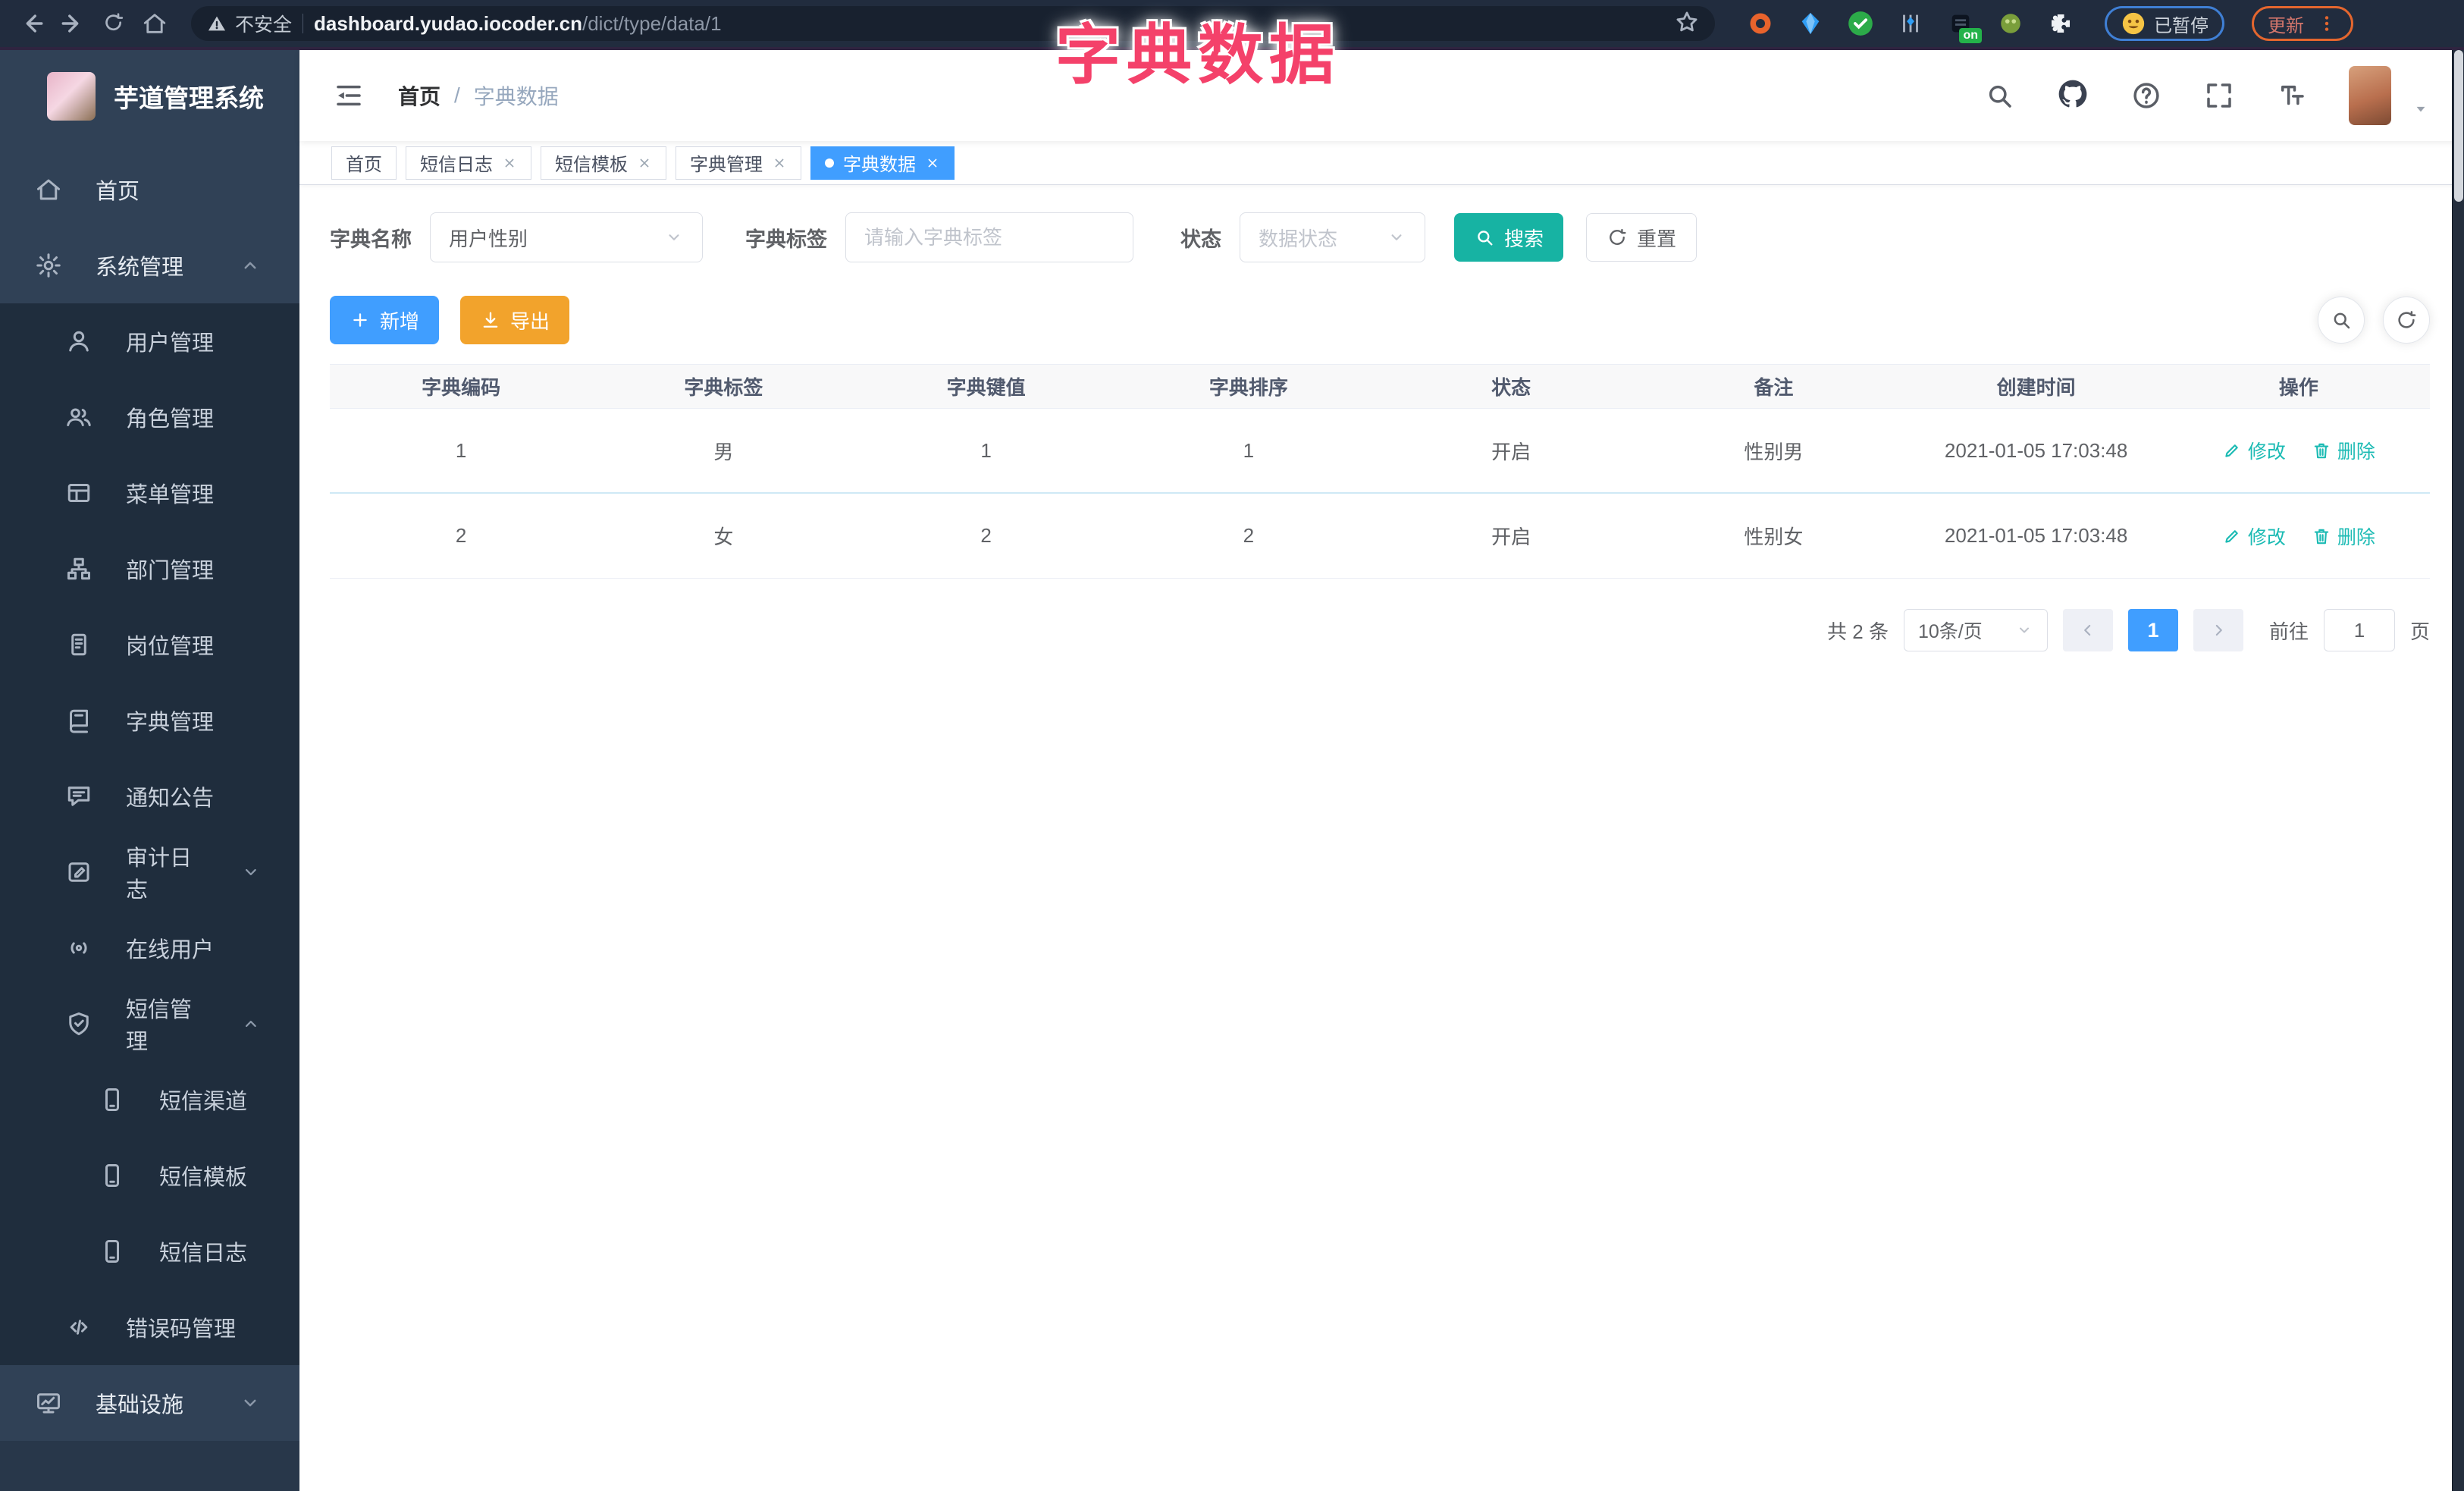  What do you see at coordinates (1811, 23) in the screenshot?
I see `extension-gem-icon` at bounding box center [1811, 23].